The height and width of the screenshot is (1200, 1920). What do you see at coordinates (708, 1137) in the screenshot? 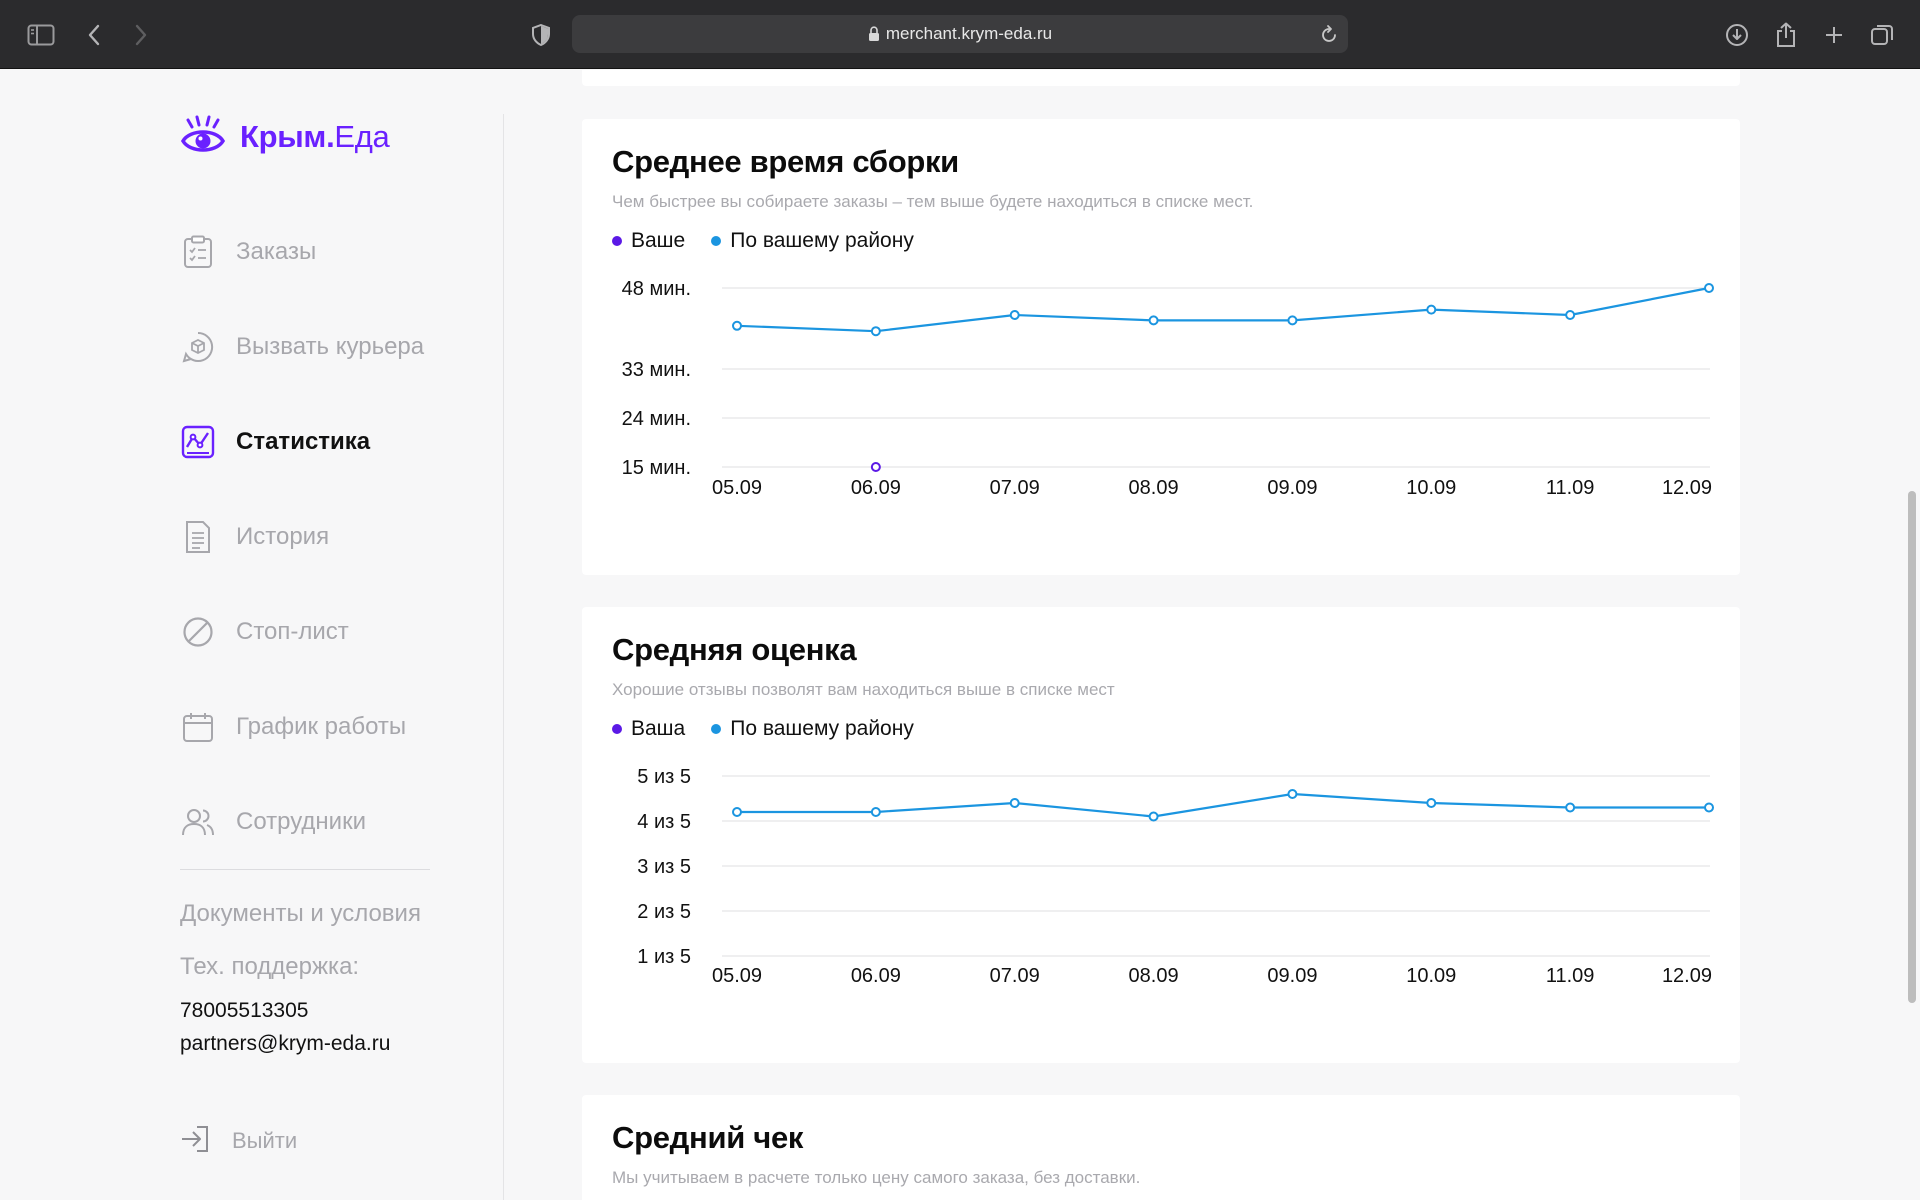
I see `card-title: Средний чек` at bounding box center [708, 1137].